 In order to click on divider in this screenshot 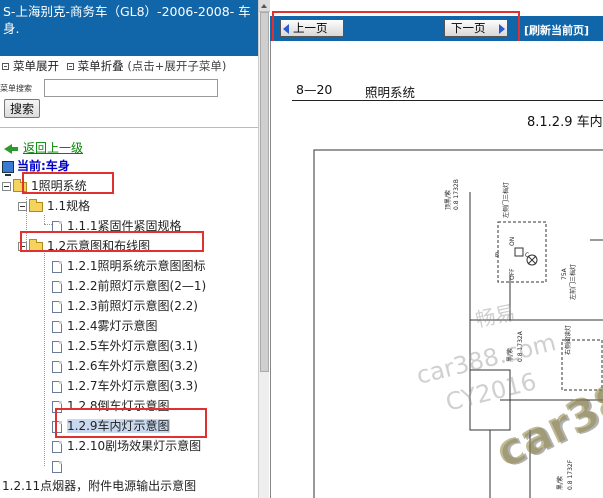, I will do `click(129, 127)`.